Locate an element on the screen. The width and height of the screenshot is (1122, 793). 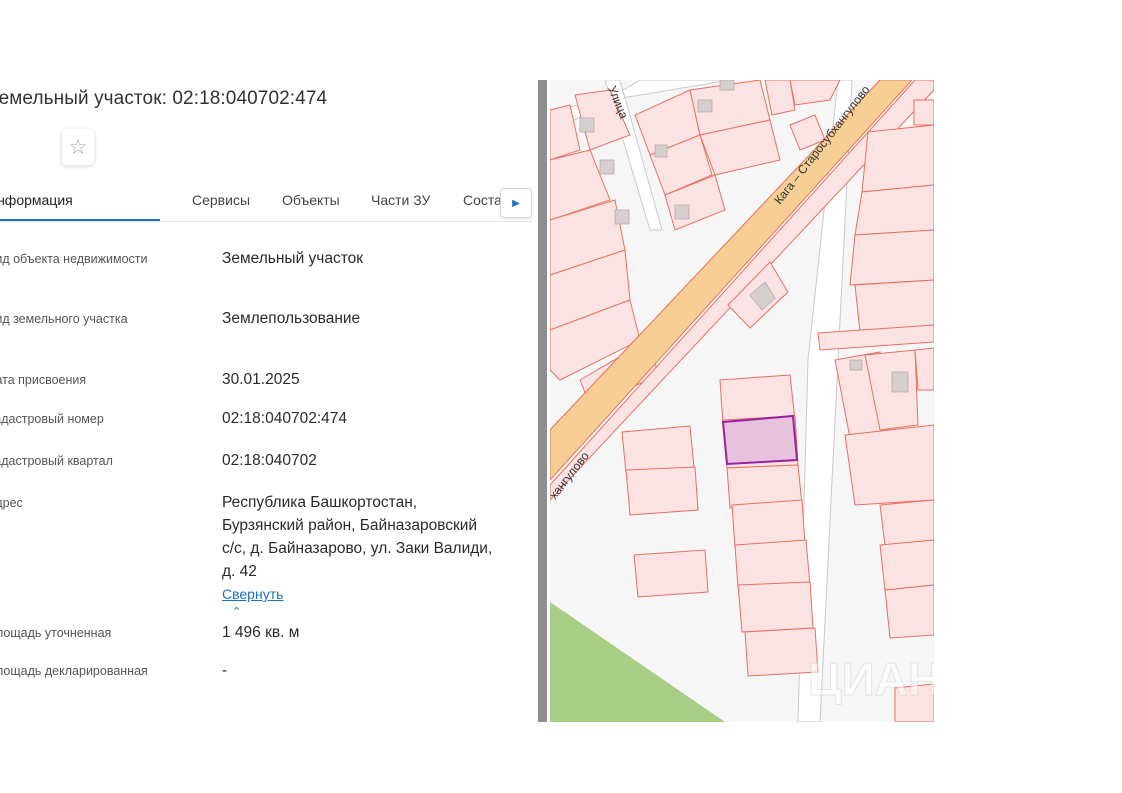
address-line: с/с, д. Байназарово, ул. Заки Валиди, is located at coordinates (357, 548).